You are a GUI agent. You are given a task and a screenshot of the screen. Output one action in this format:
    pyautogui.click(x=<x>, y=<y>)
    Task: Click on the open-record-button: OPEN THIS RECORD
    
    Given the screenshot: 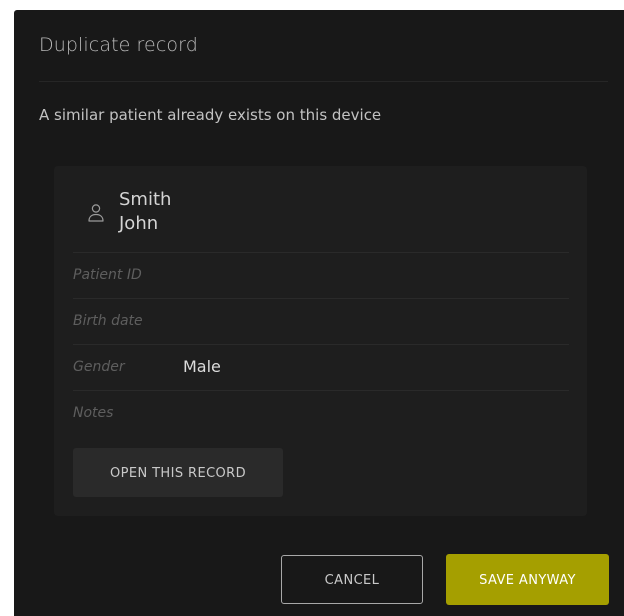 What is the action you would take?
    pyautogui.click(x=178, y=472)
    